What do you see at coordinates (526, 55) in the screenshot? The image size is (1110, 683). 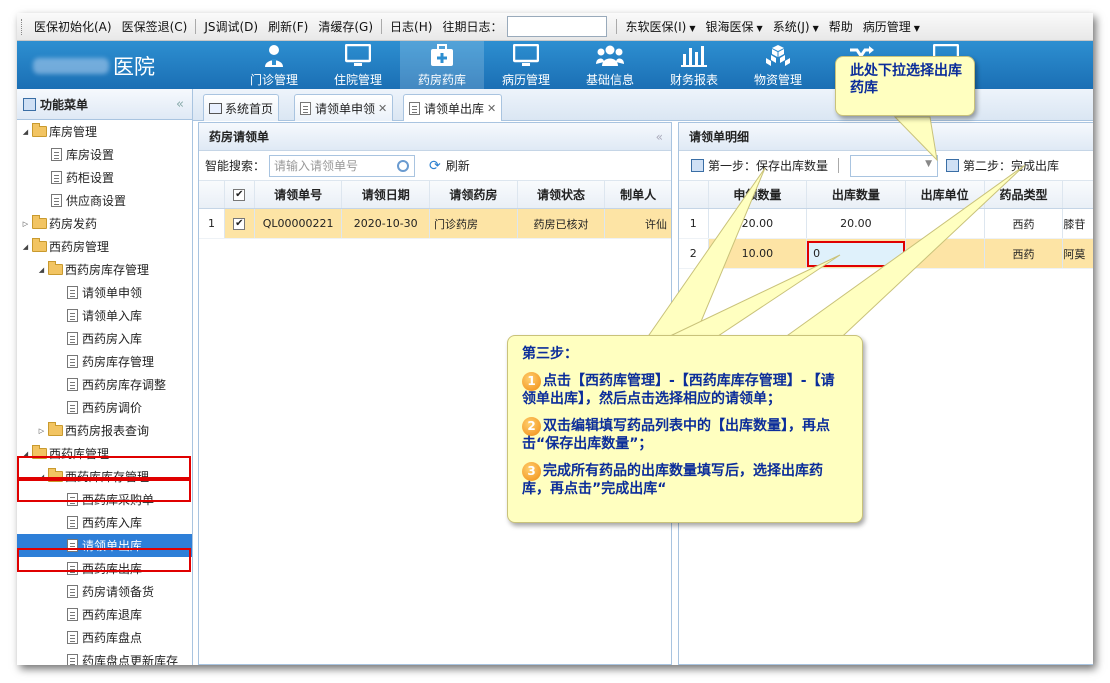 I see `monitor-icon` at bounding box center [526, 55].